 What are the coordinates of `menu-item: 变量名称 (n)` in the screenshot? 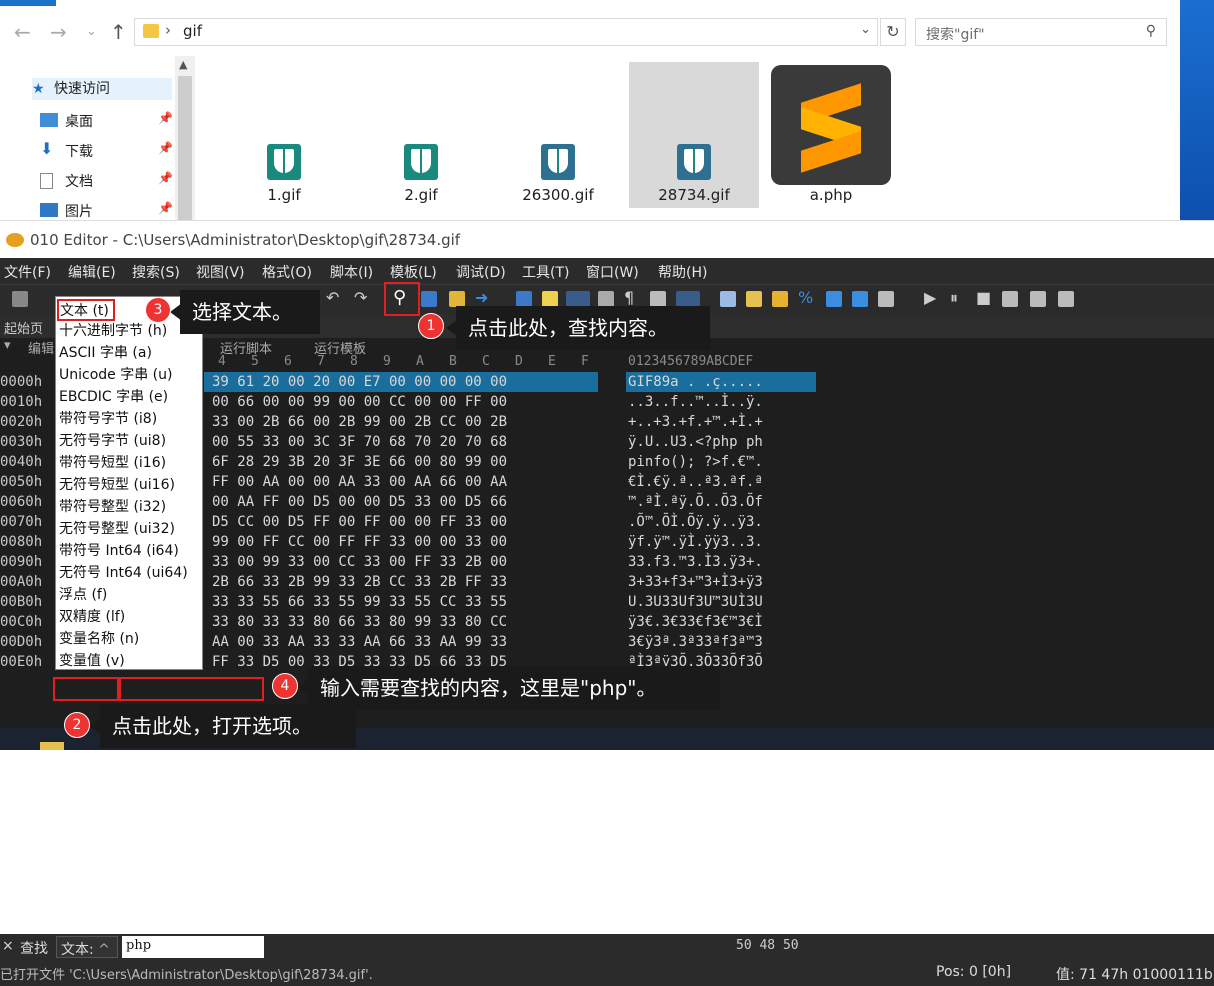 It's located at (99, 640).